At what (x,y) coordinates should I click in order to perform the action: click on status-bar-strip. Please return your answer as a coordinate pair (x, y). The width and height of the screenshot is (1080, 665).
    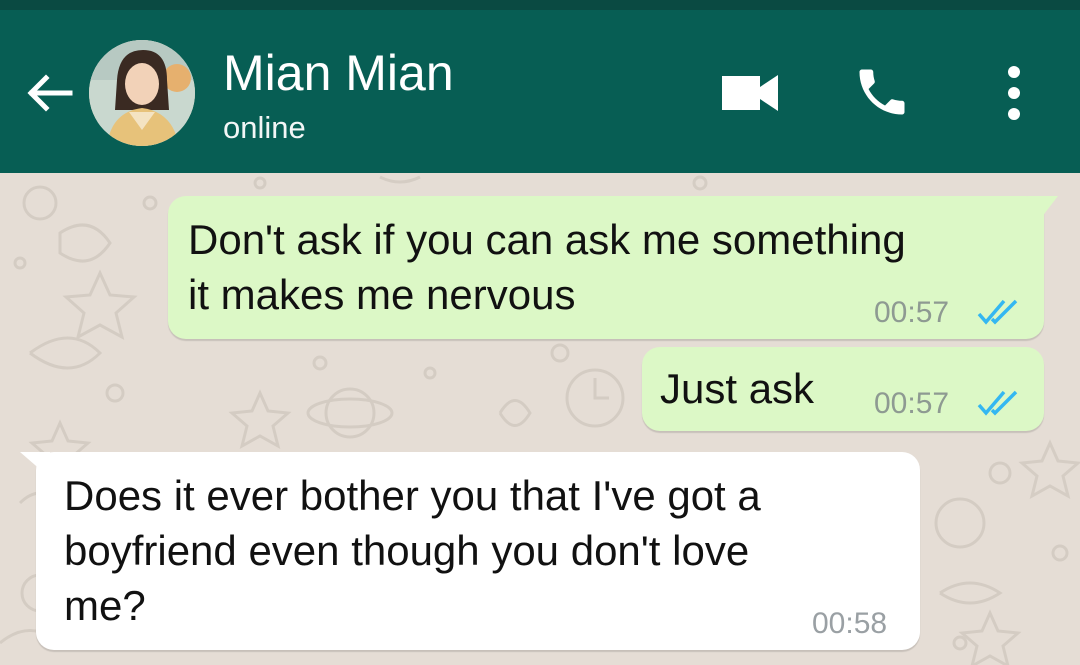
    Looking at the image, I should click on (540, 5).